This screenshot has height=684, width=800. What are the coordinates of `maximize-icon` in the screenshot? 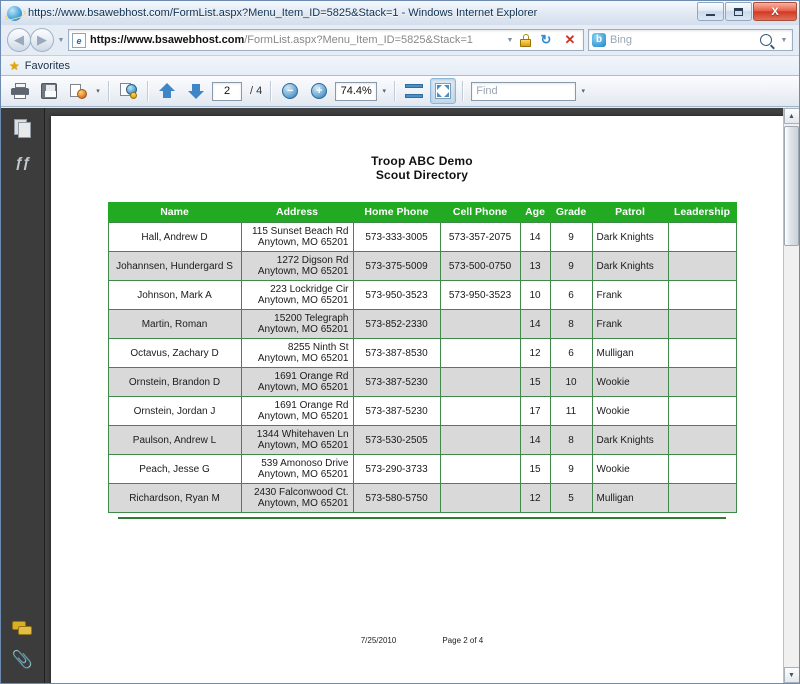 It's located at (738, 11).